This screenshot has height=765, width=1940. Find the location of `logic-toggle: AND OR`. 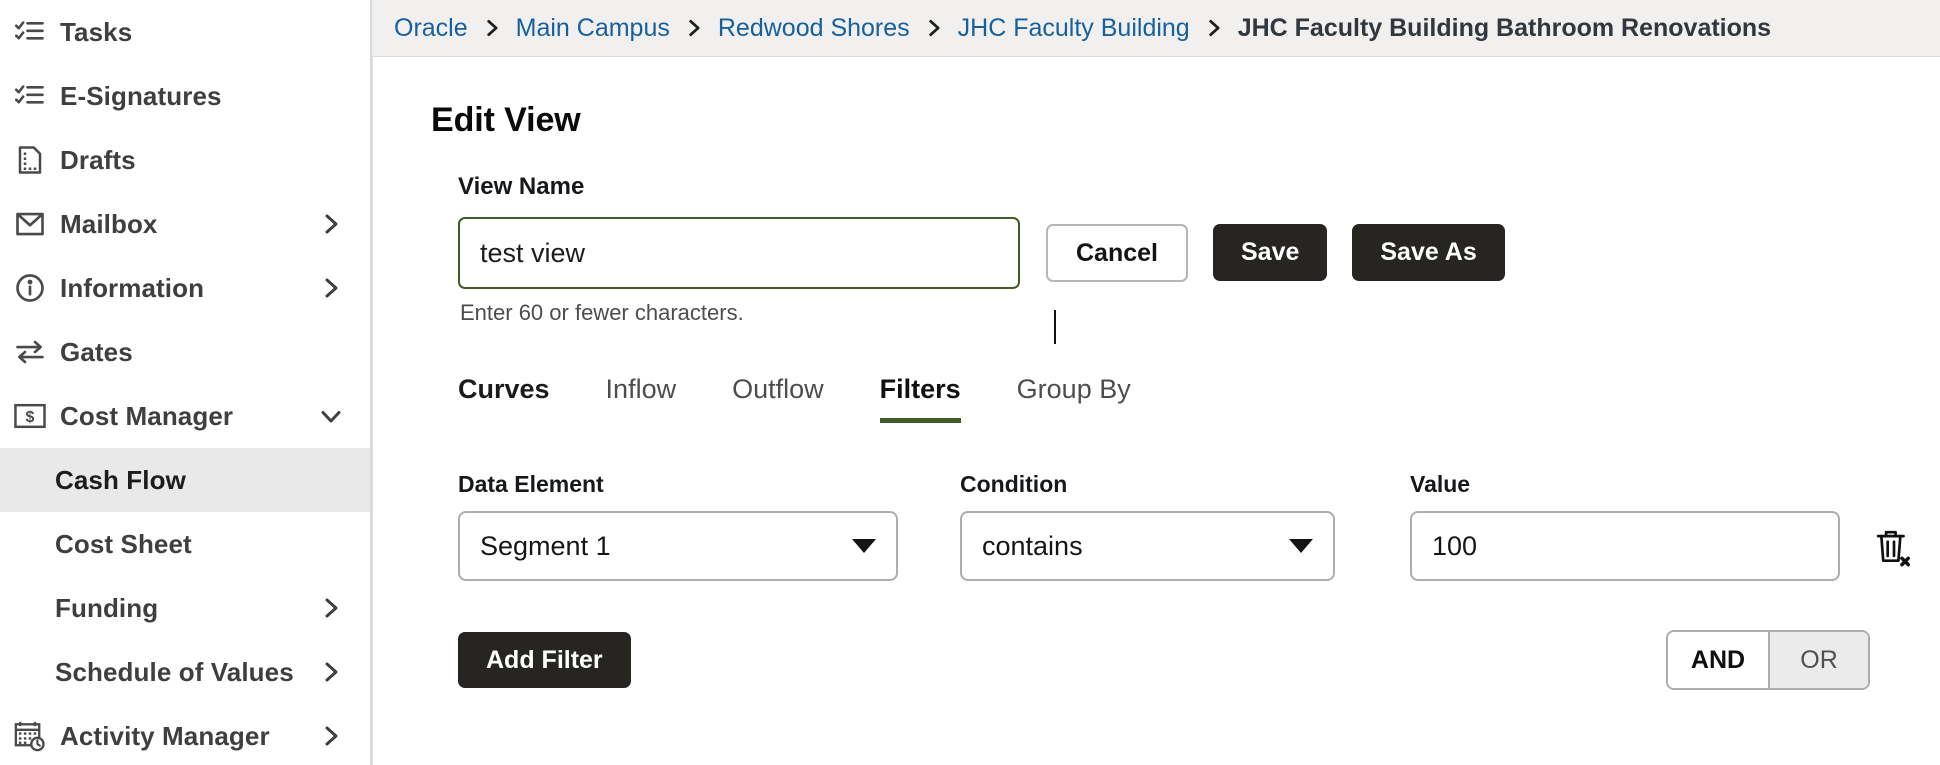

logic-toggle: AND OR is located at coordinates (1768, 660).